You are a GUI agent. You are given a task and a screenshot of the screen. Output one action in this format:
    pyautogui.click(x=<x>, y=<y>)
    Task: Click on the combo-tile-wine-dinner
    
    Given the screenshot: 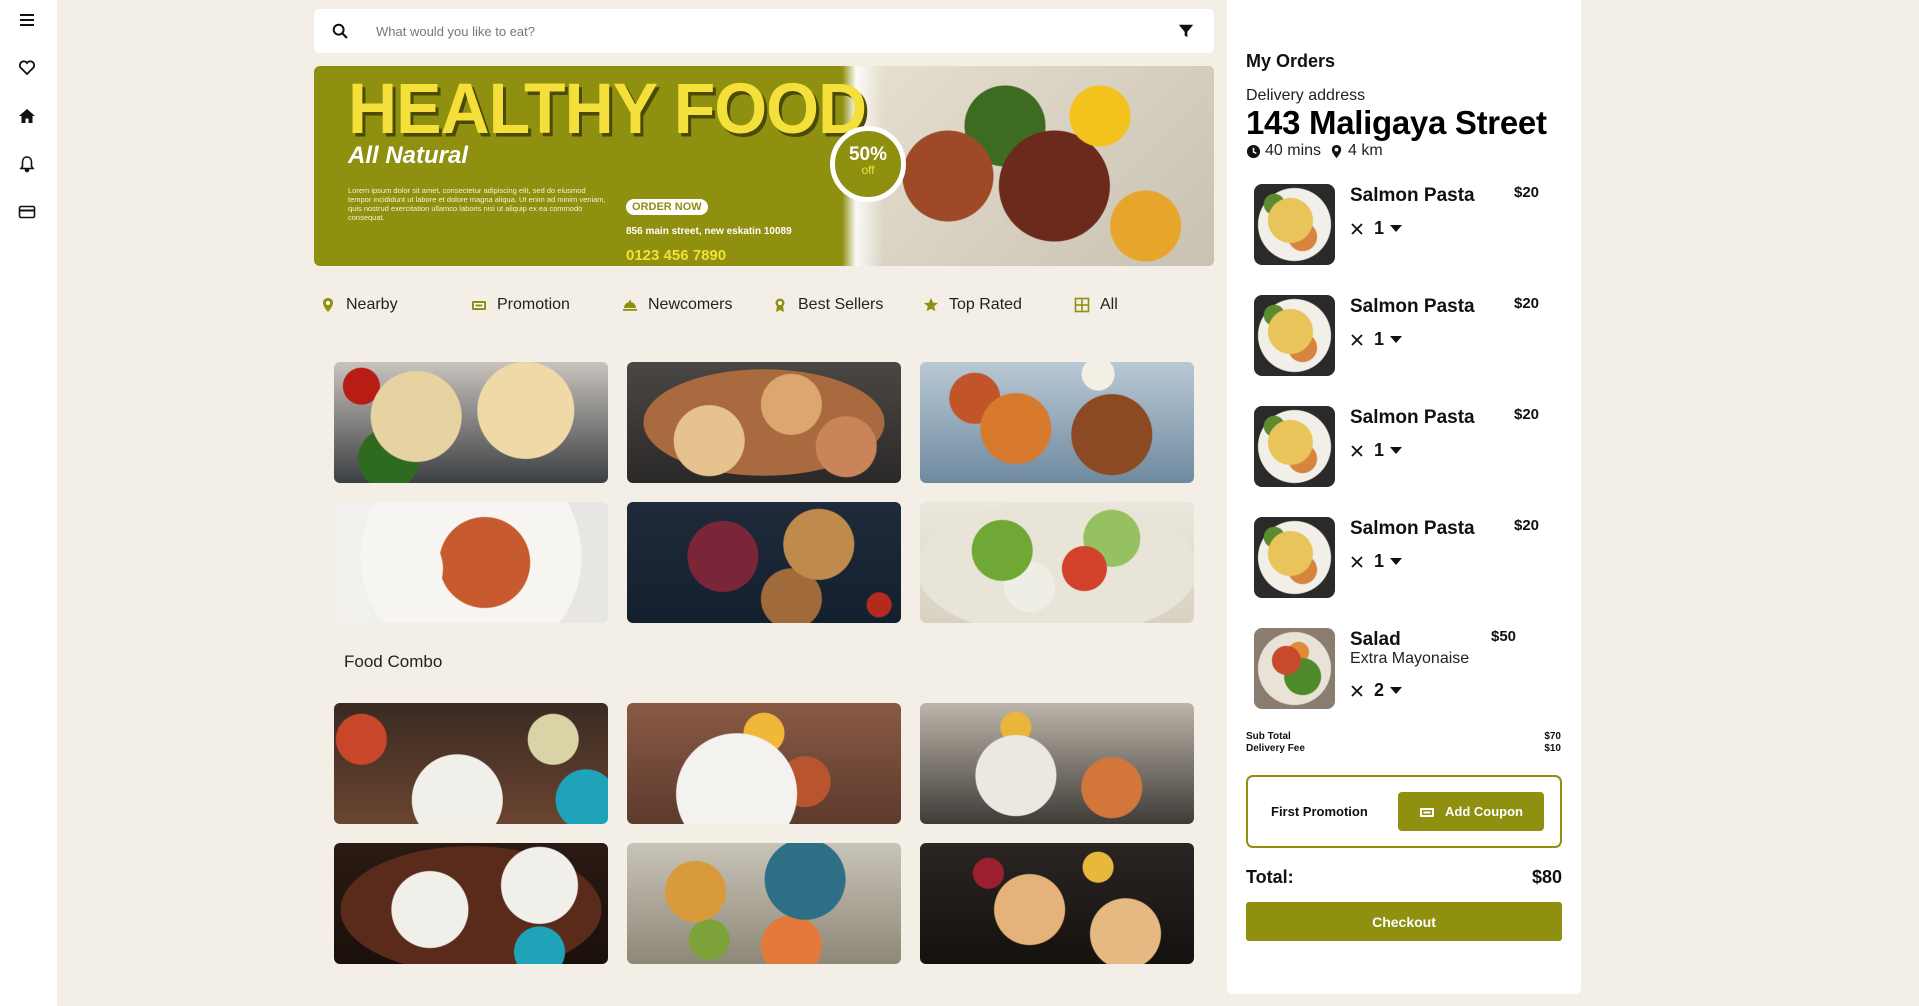 What is the action you would take?
    pyautogui.click(x=471, y=763)
    